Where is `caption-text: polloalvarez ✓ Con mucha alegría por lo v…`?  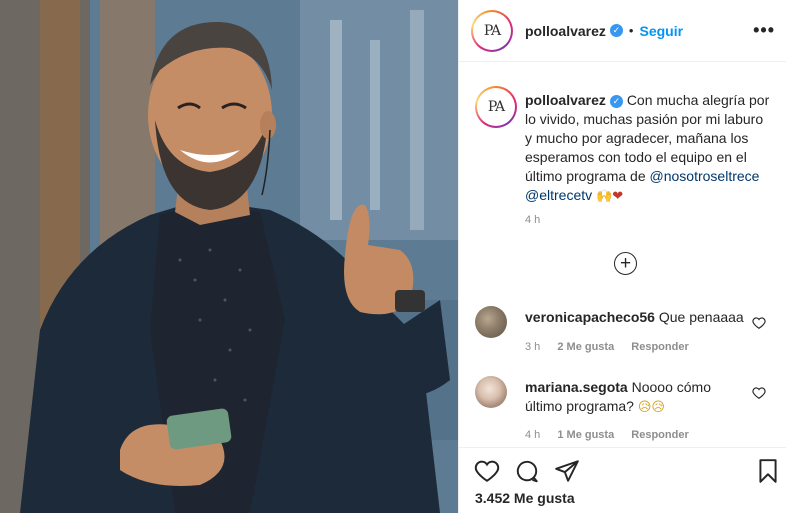 caption-text: polloalvarez ✓ Con mucha alegría por lo v… is located at coordinates (647, 148).